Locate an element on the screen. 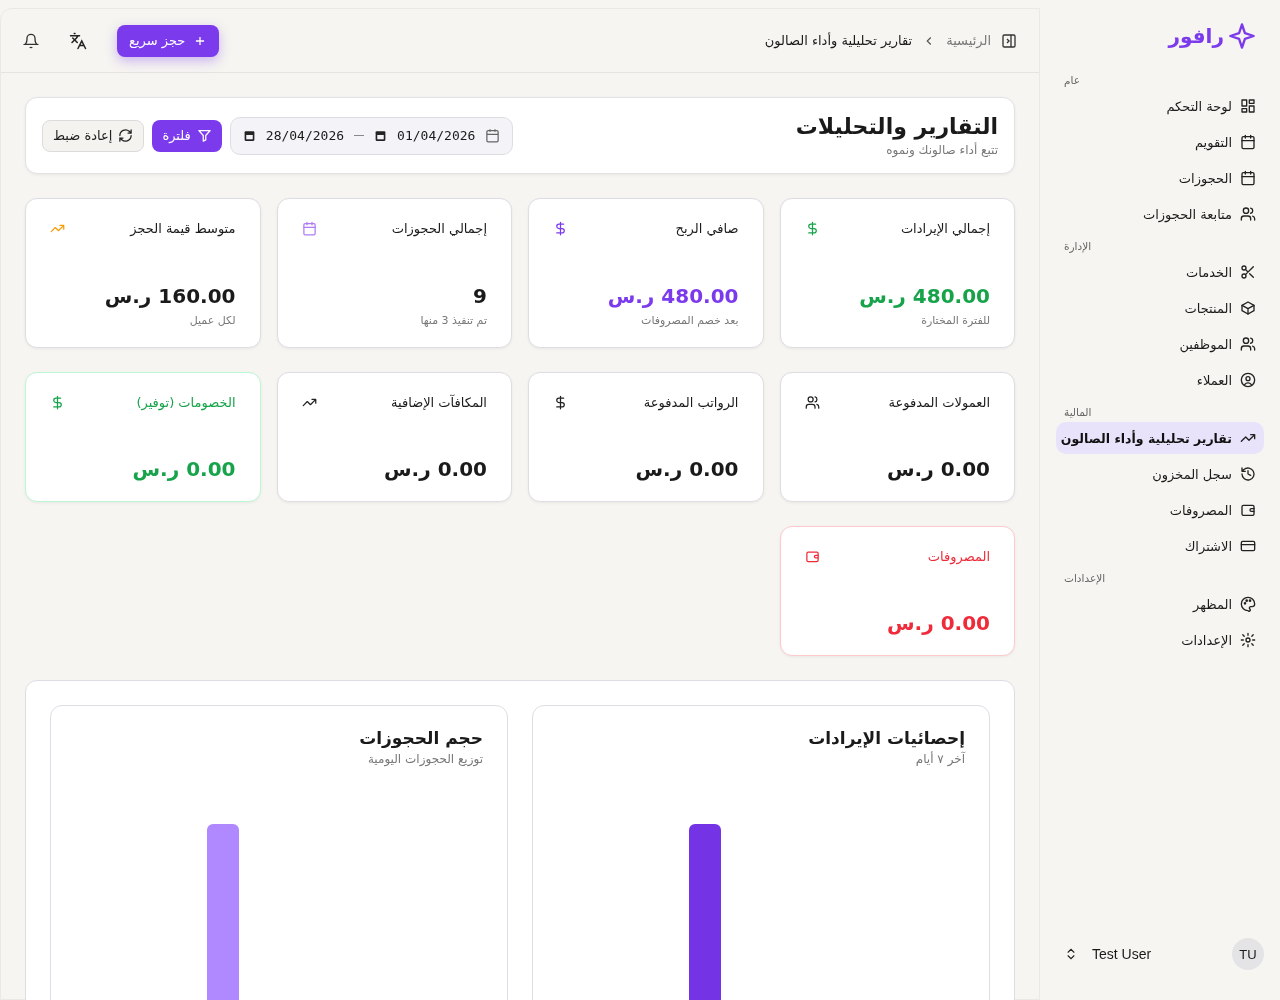 This screenshot has height=1000, width=1280. stat-label: المصروفات is located at coordinates (958, 556).